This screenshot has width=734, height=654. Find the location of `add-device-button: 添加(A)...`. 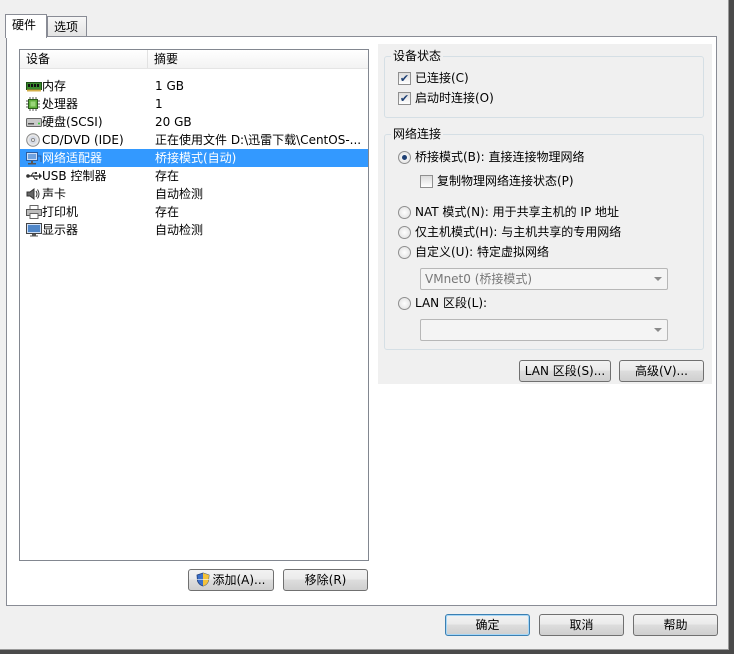

add-device-button: 添加(A)... is located at coordinates (231, 580).